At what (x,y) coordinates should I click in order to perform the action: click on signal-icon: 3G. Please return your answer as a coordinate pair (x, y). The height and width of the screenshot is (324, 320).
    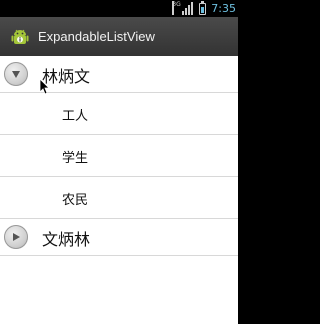
    Looking at the image, I should click on (184, 8).